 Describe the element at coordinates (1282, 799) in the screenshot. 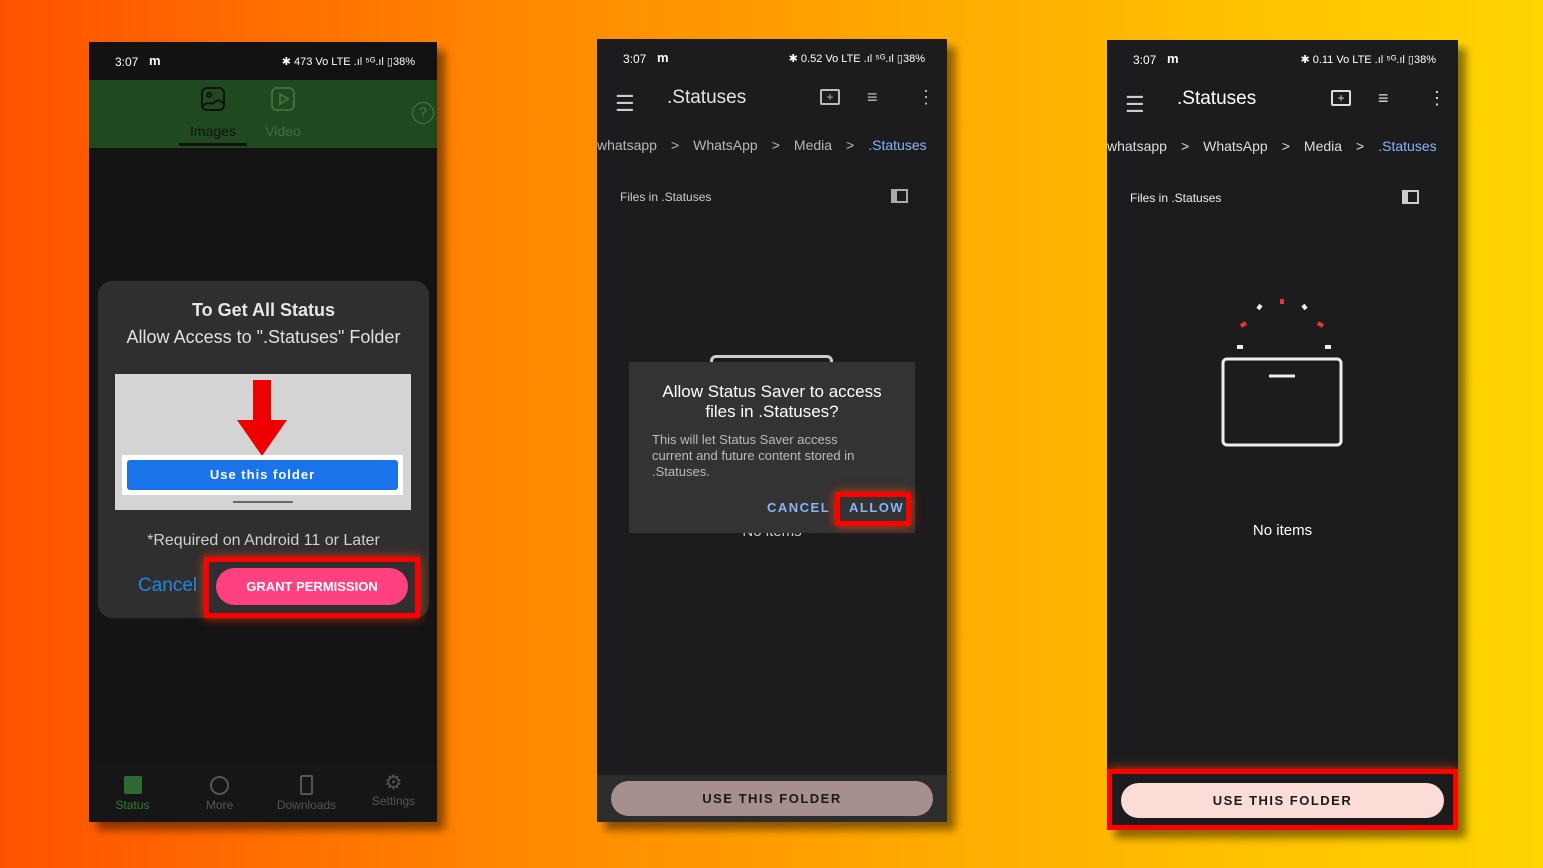

I see `highlight-use-folder` at that location.